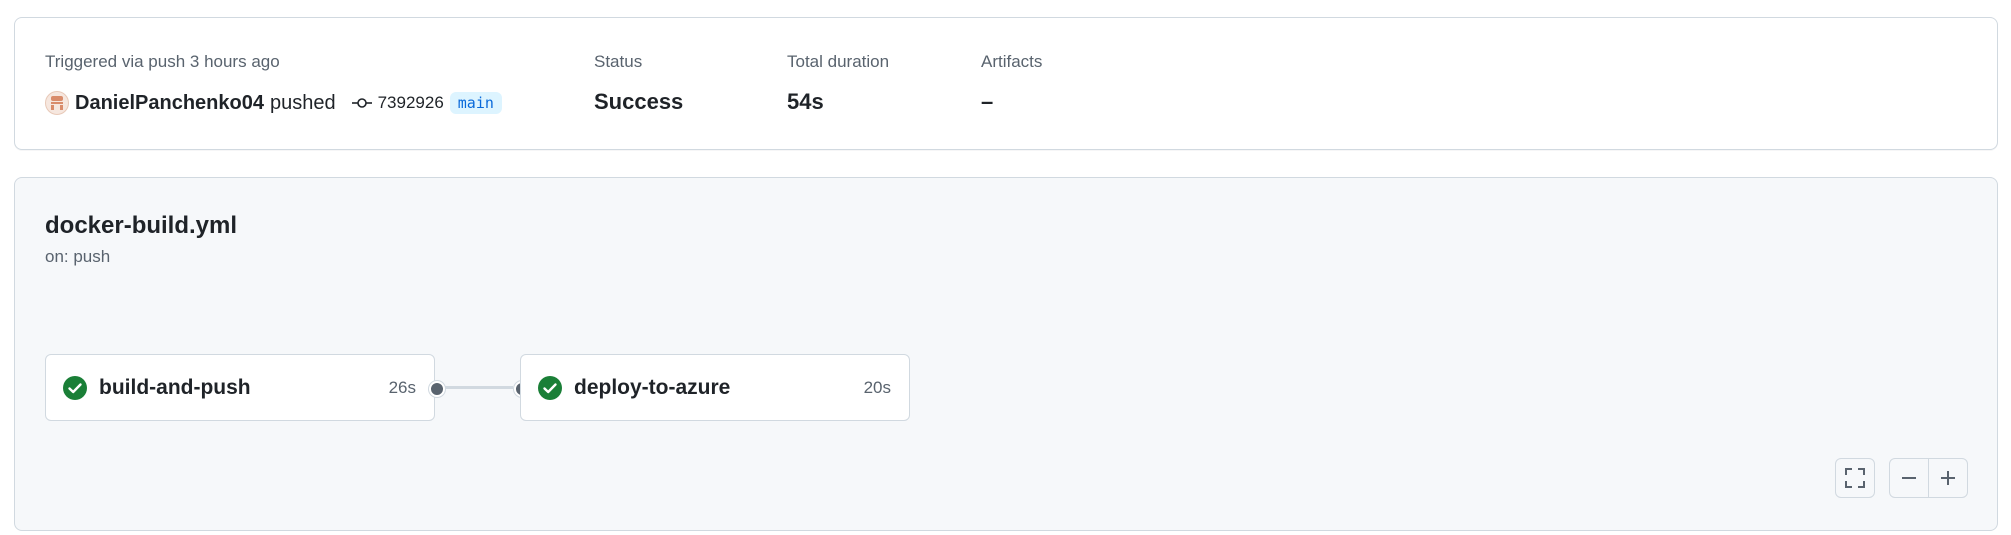  I want to click on avatar-identicon-icon, so click(57, 103).